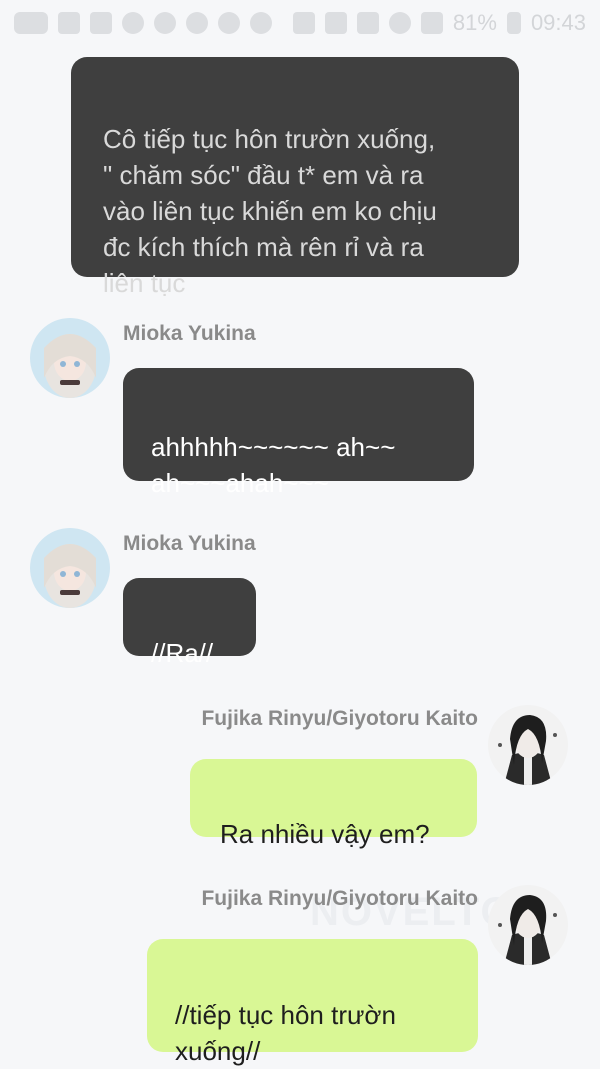 The image size is (600, 1069). Describe the element at coordinates (558, 22) in the screenshot. I see `clock: 09:43` at that location.